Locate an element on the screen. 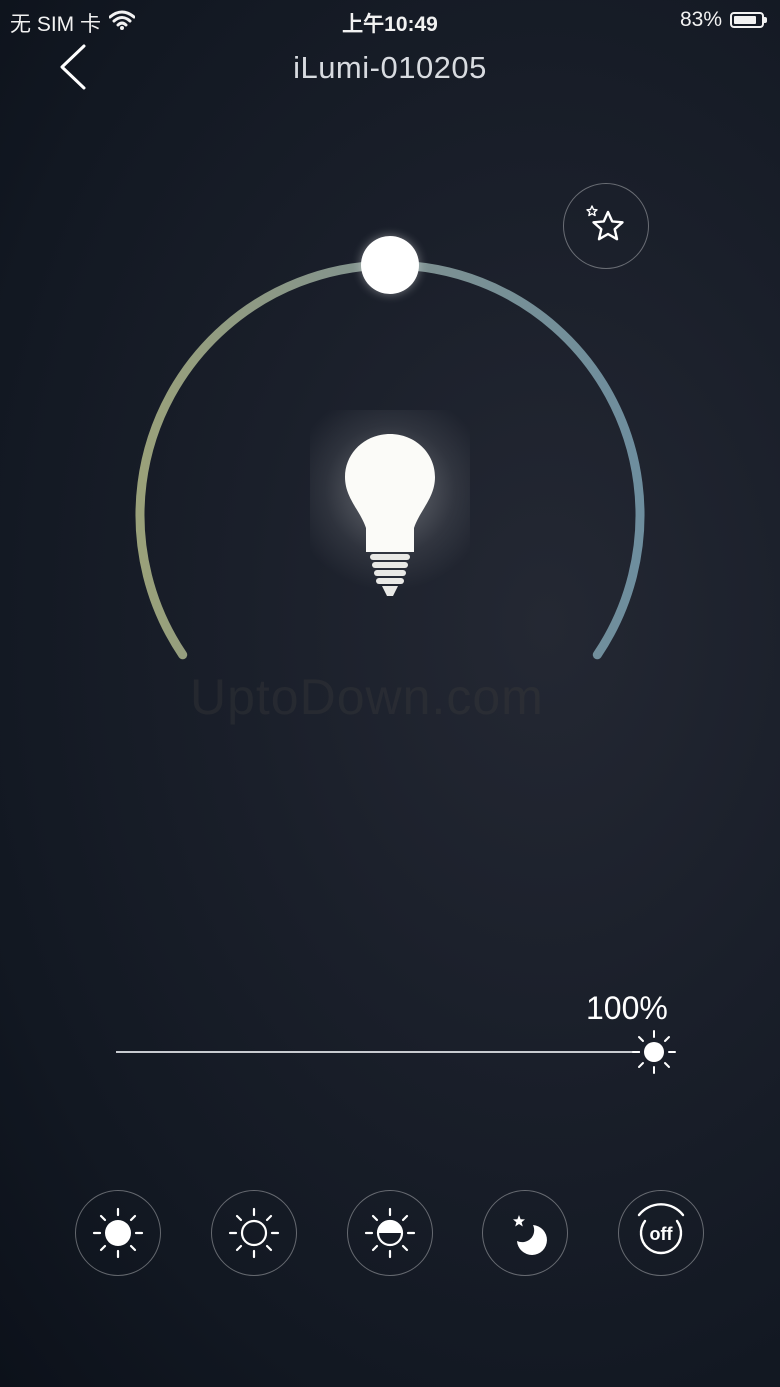 The height and width of the screenshot is (1387, 780). sun-half-icon is located at coordinates (390, 1233).